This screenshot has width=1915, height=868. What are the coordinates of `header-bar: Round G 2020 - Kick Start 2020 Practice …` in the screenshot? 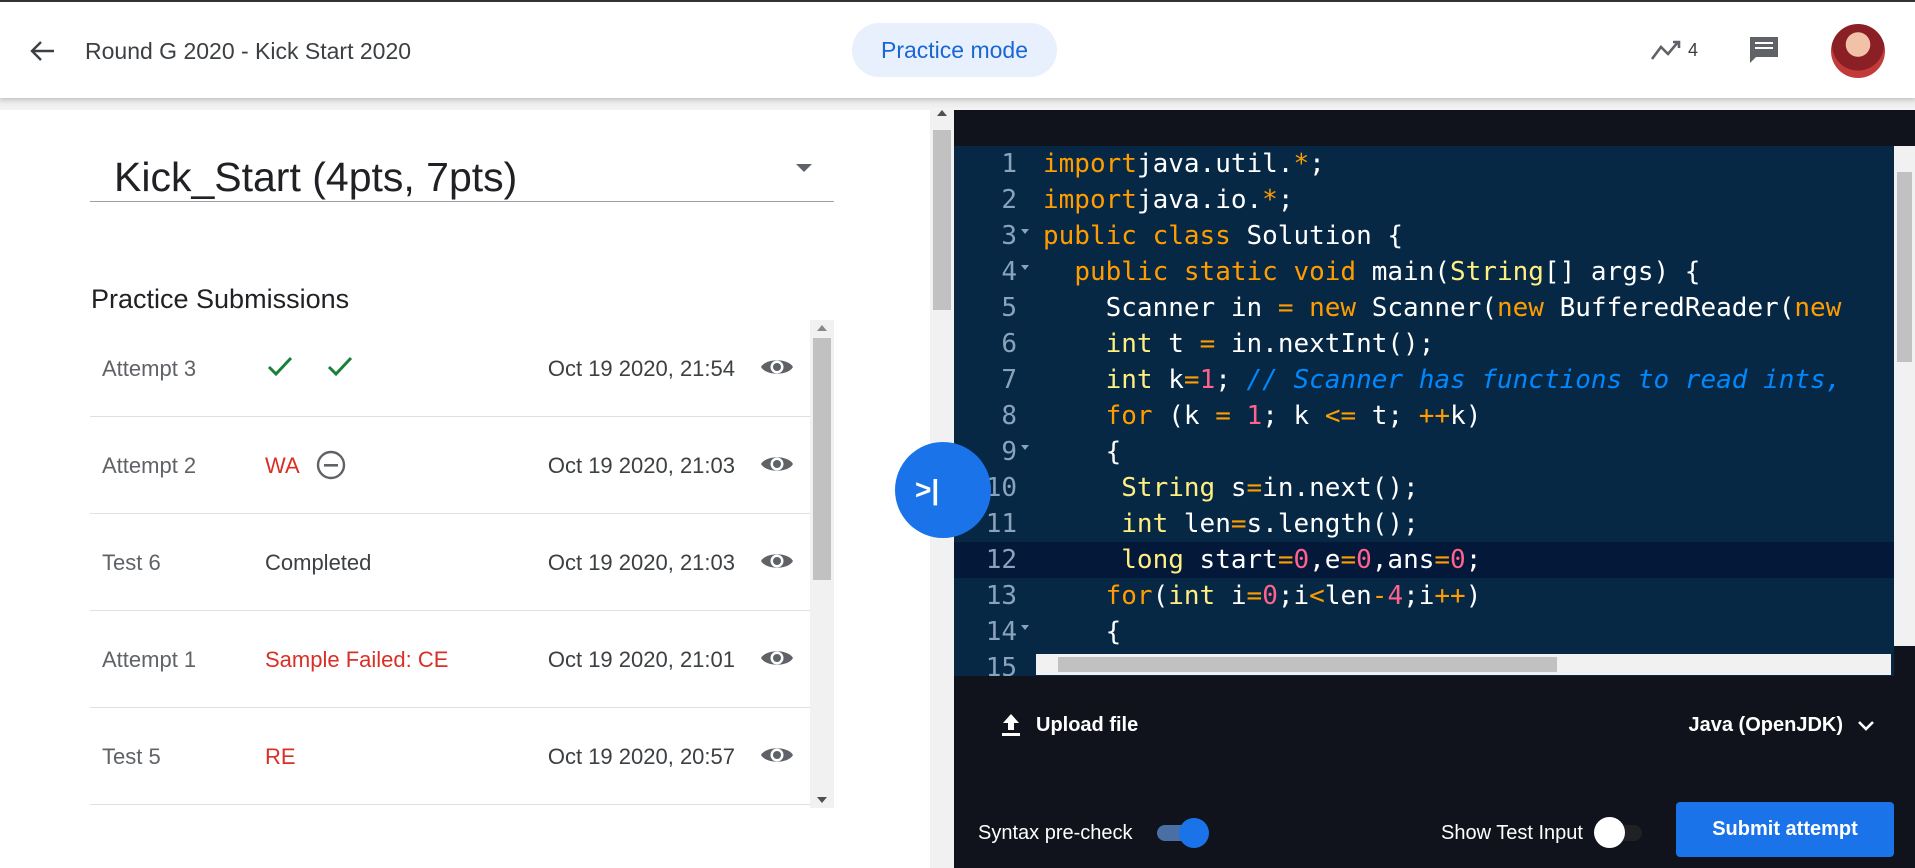 It's located at (957, 50).